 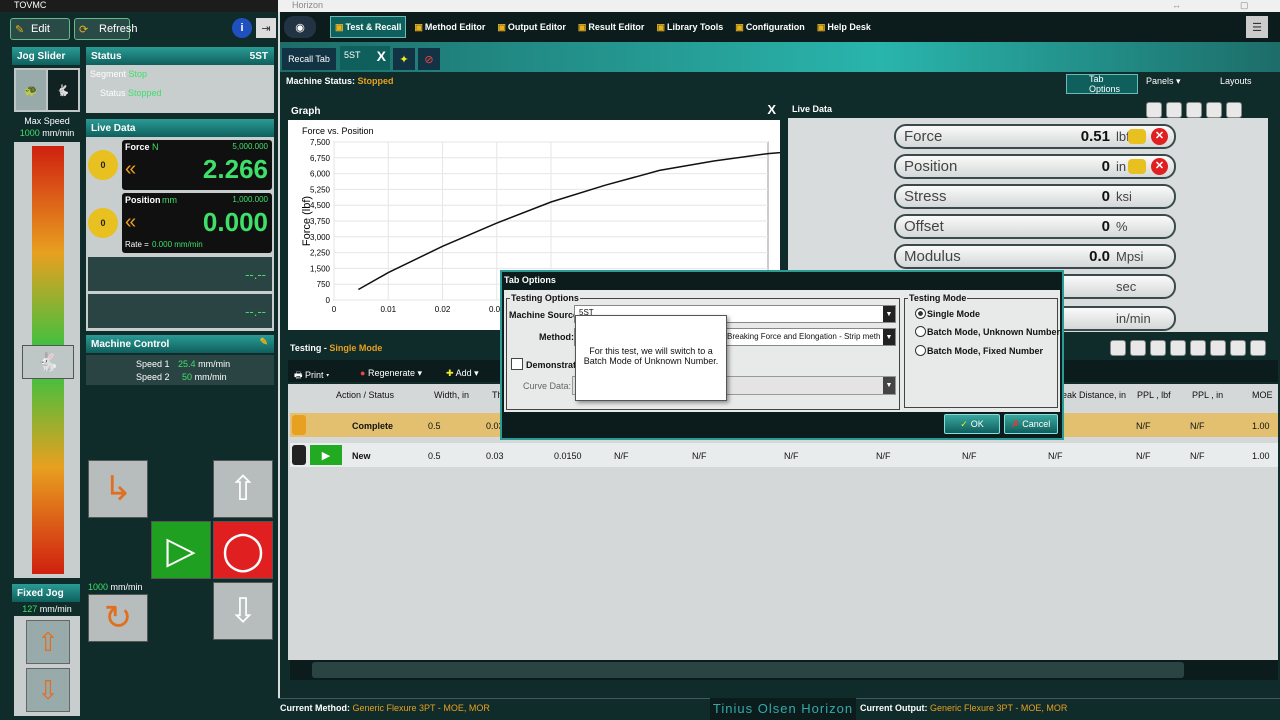 I want to click on menu-icon: ▣, so click(x=582, y=26).